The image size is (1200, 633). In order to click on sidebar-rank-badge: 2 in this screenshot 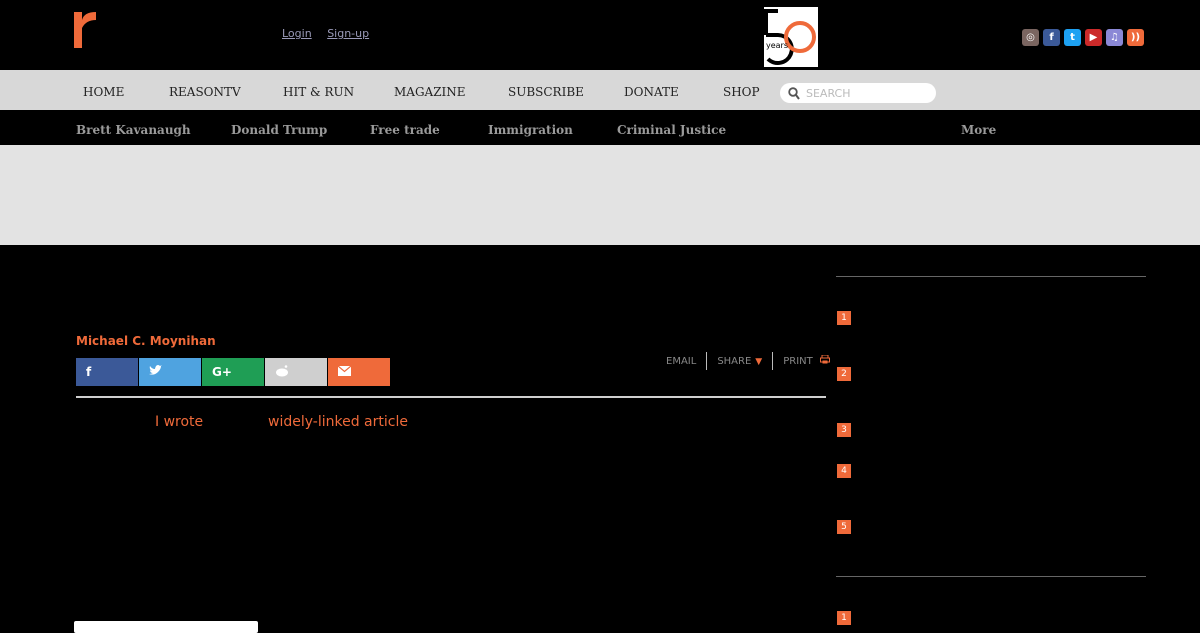, I will do `click(844, 374)`.